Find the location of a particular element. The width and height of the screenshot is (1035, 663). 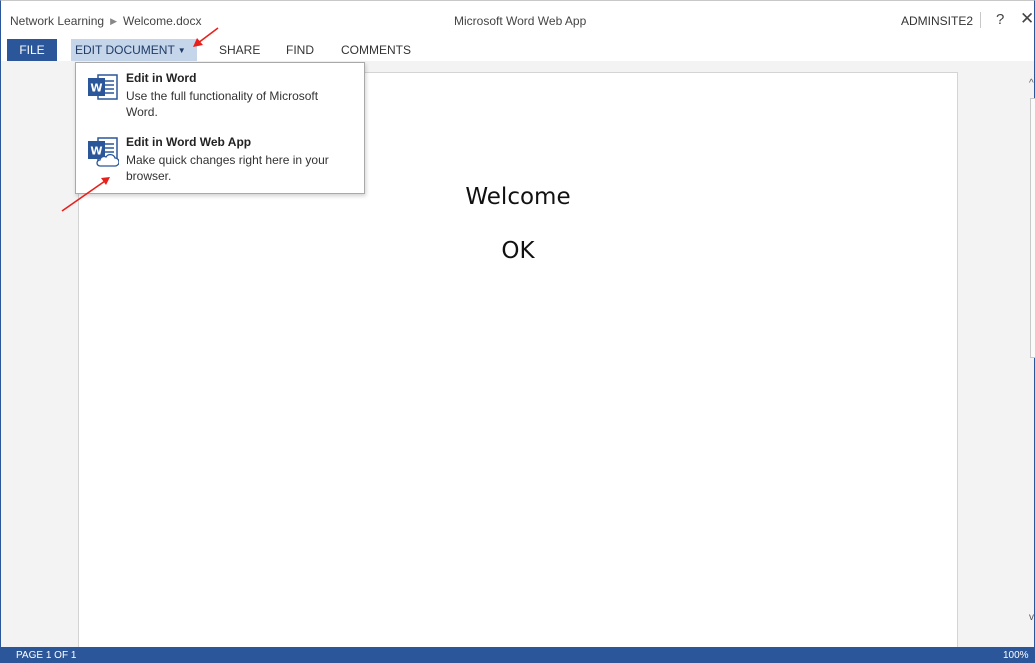

tab-edit-document: EDIT DOCUMENT ▼ is located at coordinates (134, 50).